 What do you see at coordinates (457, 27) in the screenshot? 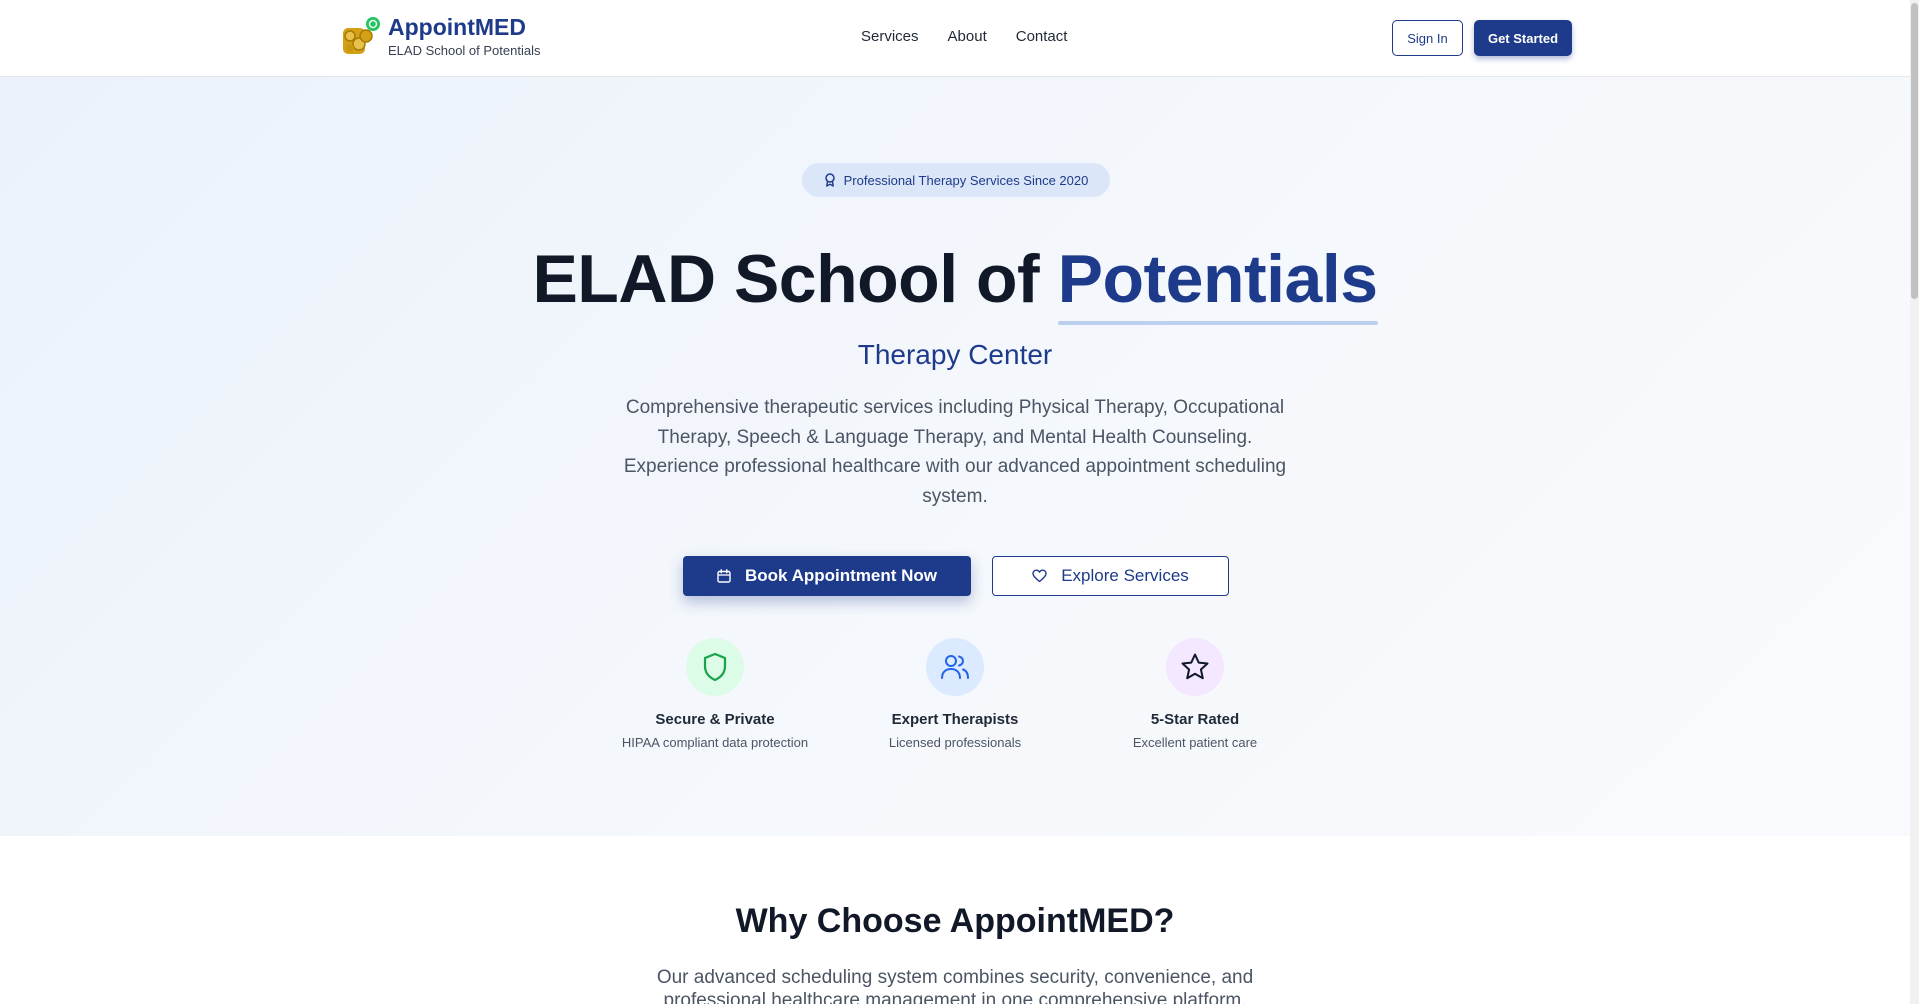
I see `brand-name: AppointMED` at bounding box center [457, 27].